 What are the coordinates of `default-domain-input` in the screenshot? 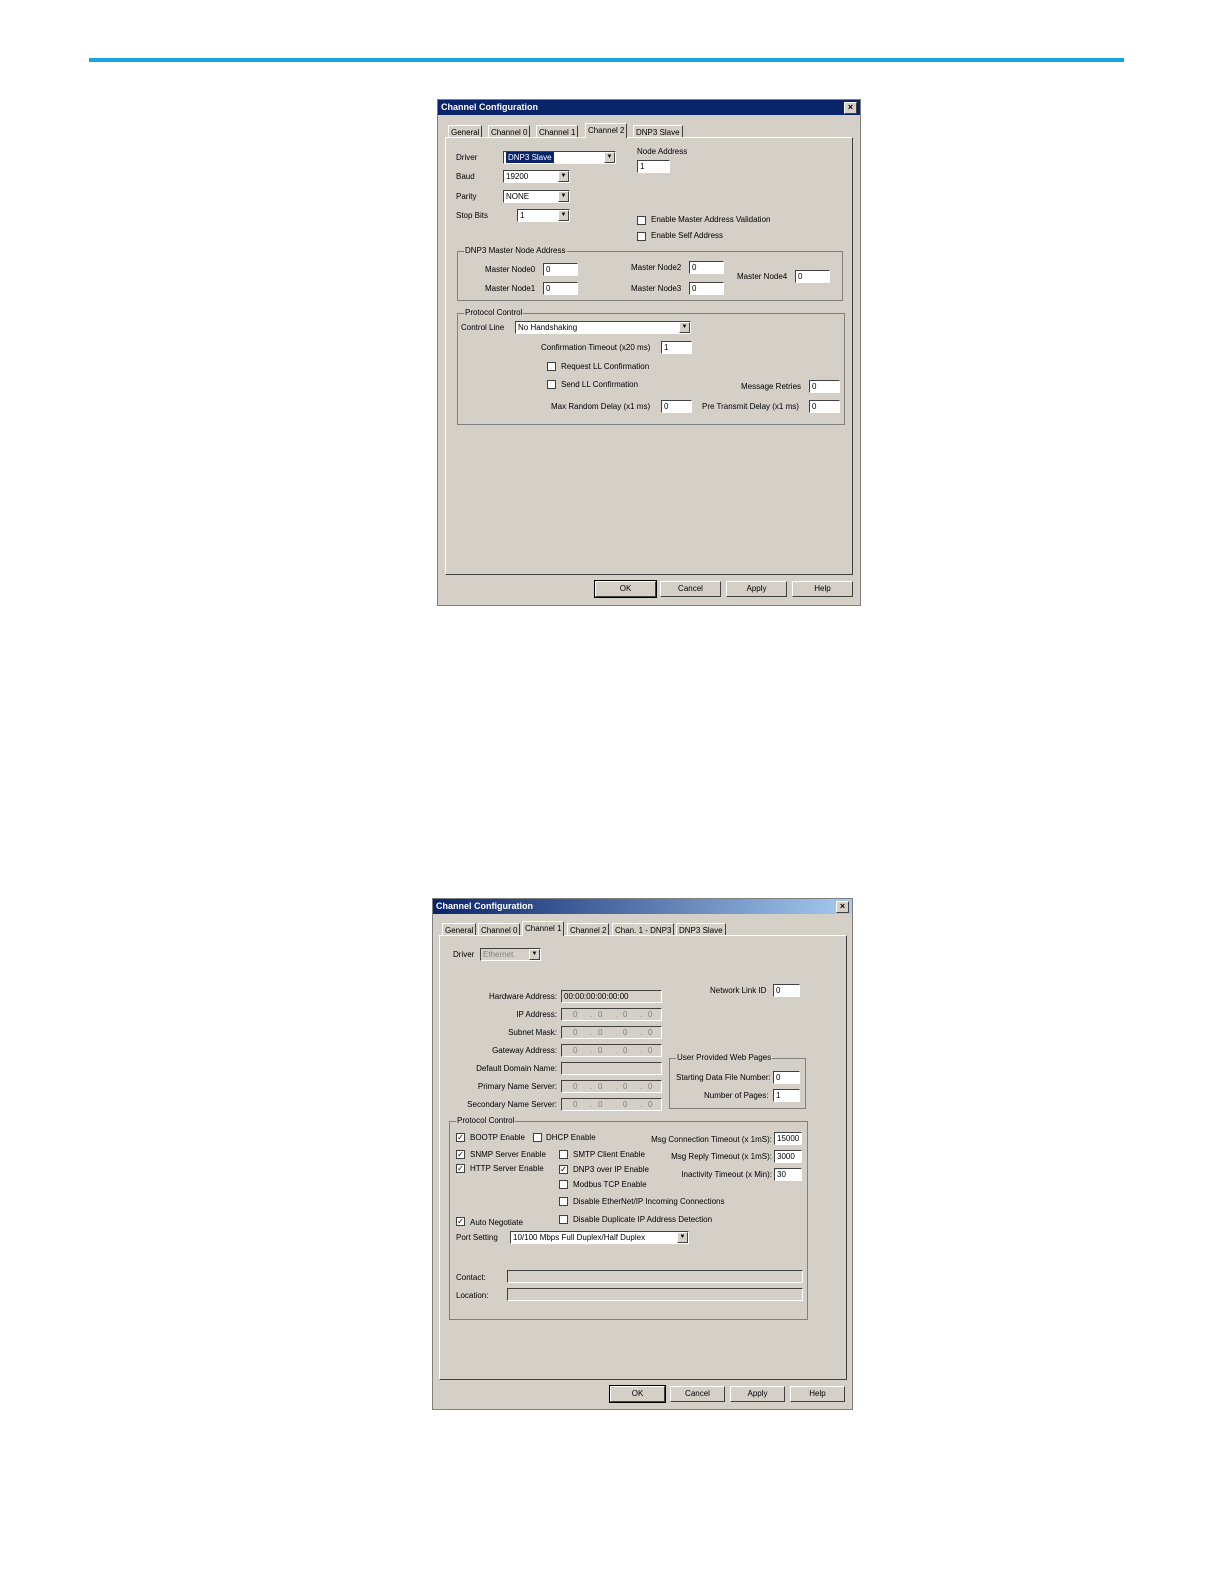 It's located at (611, 1068).